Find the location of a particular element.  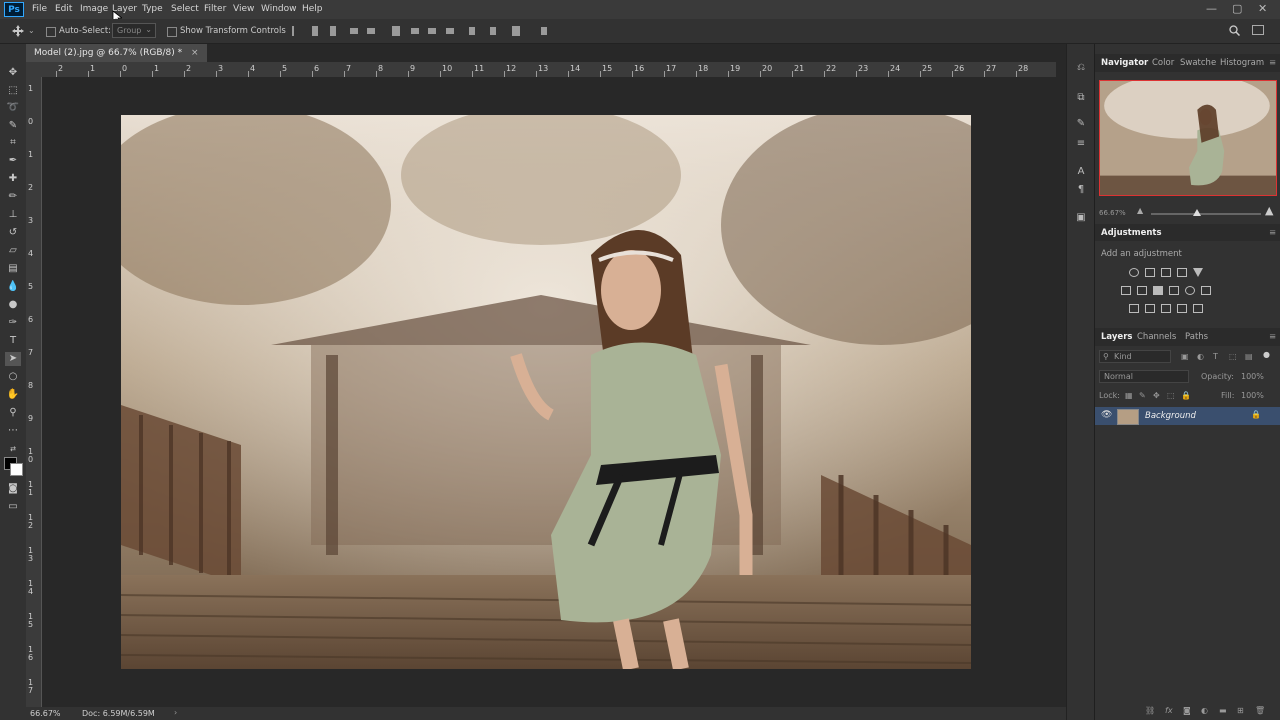

clone-stamp-tool-icon: ⊥ is located at coordinates (13, 215).